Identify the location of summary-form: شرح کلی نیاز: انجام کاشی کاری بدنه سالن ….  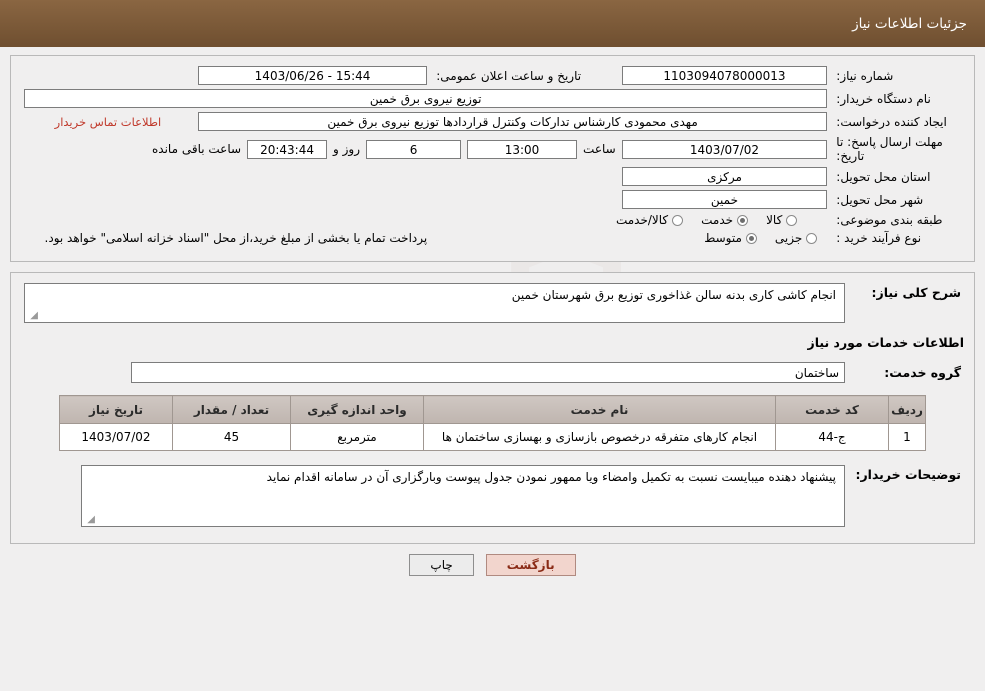
(492, 303).